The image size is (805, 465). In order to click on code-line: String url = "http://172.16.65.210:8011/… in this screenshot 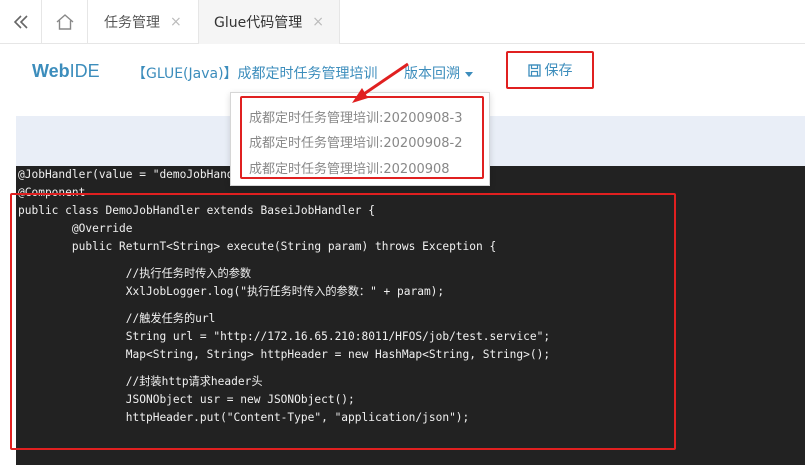, I will do `click(284, 336)`.